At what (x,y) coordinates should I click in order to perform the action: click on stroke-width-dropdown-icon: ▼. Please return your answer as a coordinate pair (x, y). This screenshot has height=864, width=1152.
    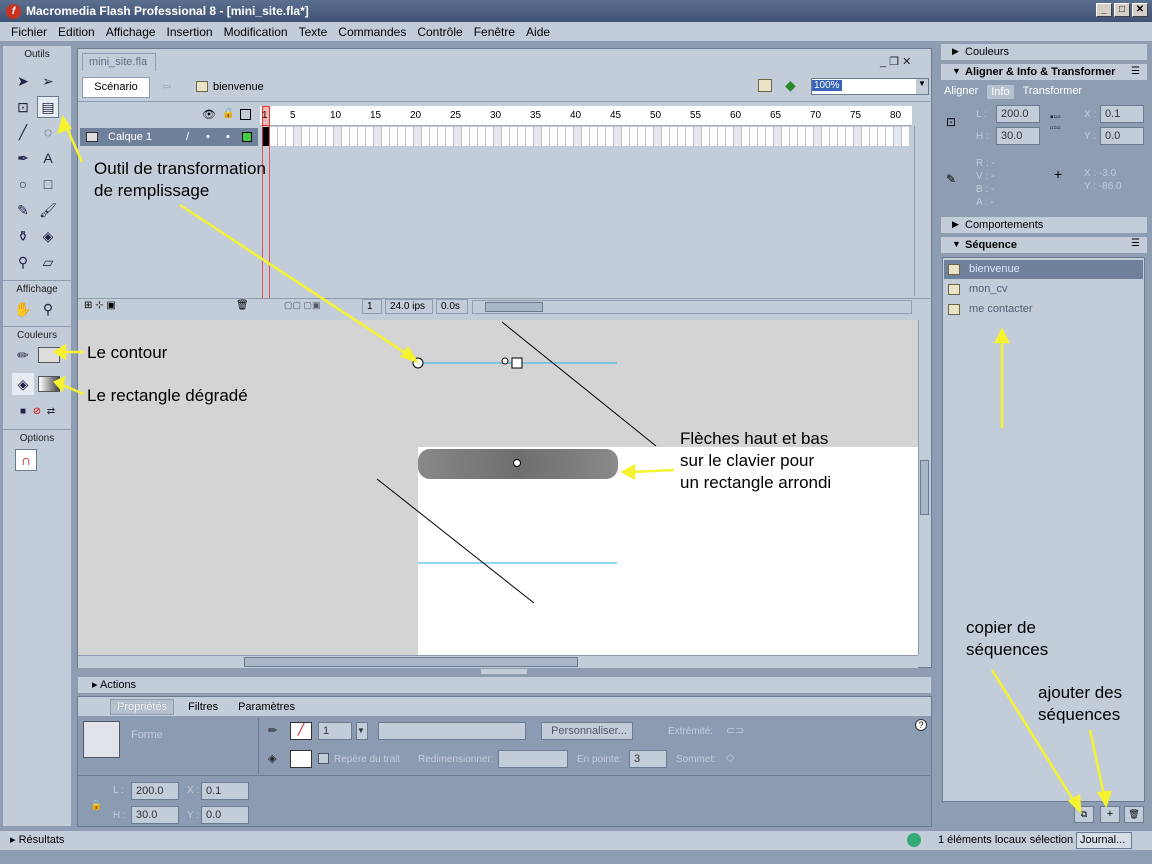
    Looking at the image, I should click on (362, 731).